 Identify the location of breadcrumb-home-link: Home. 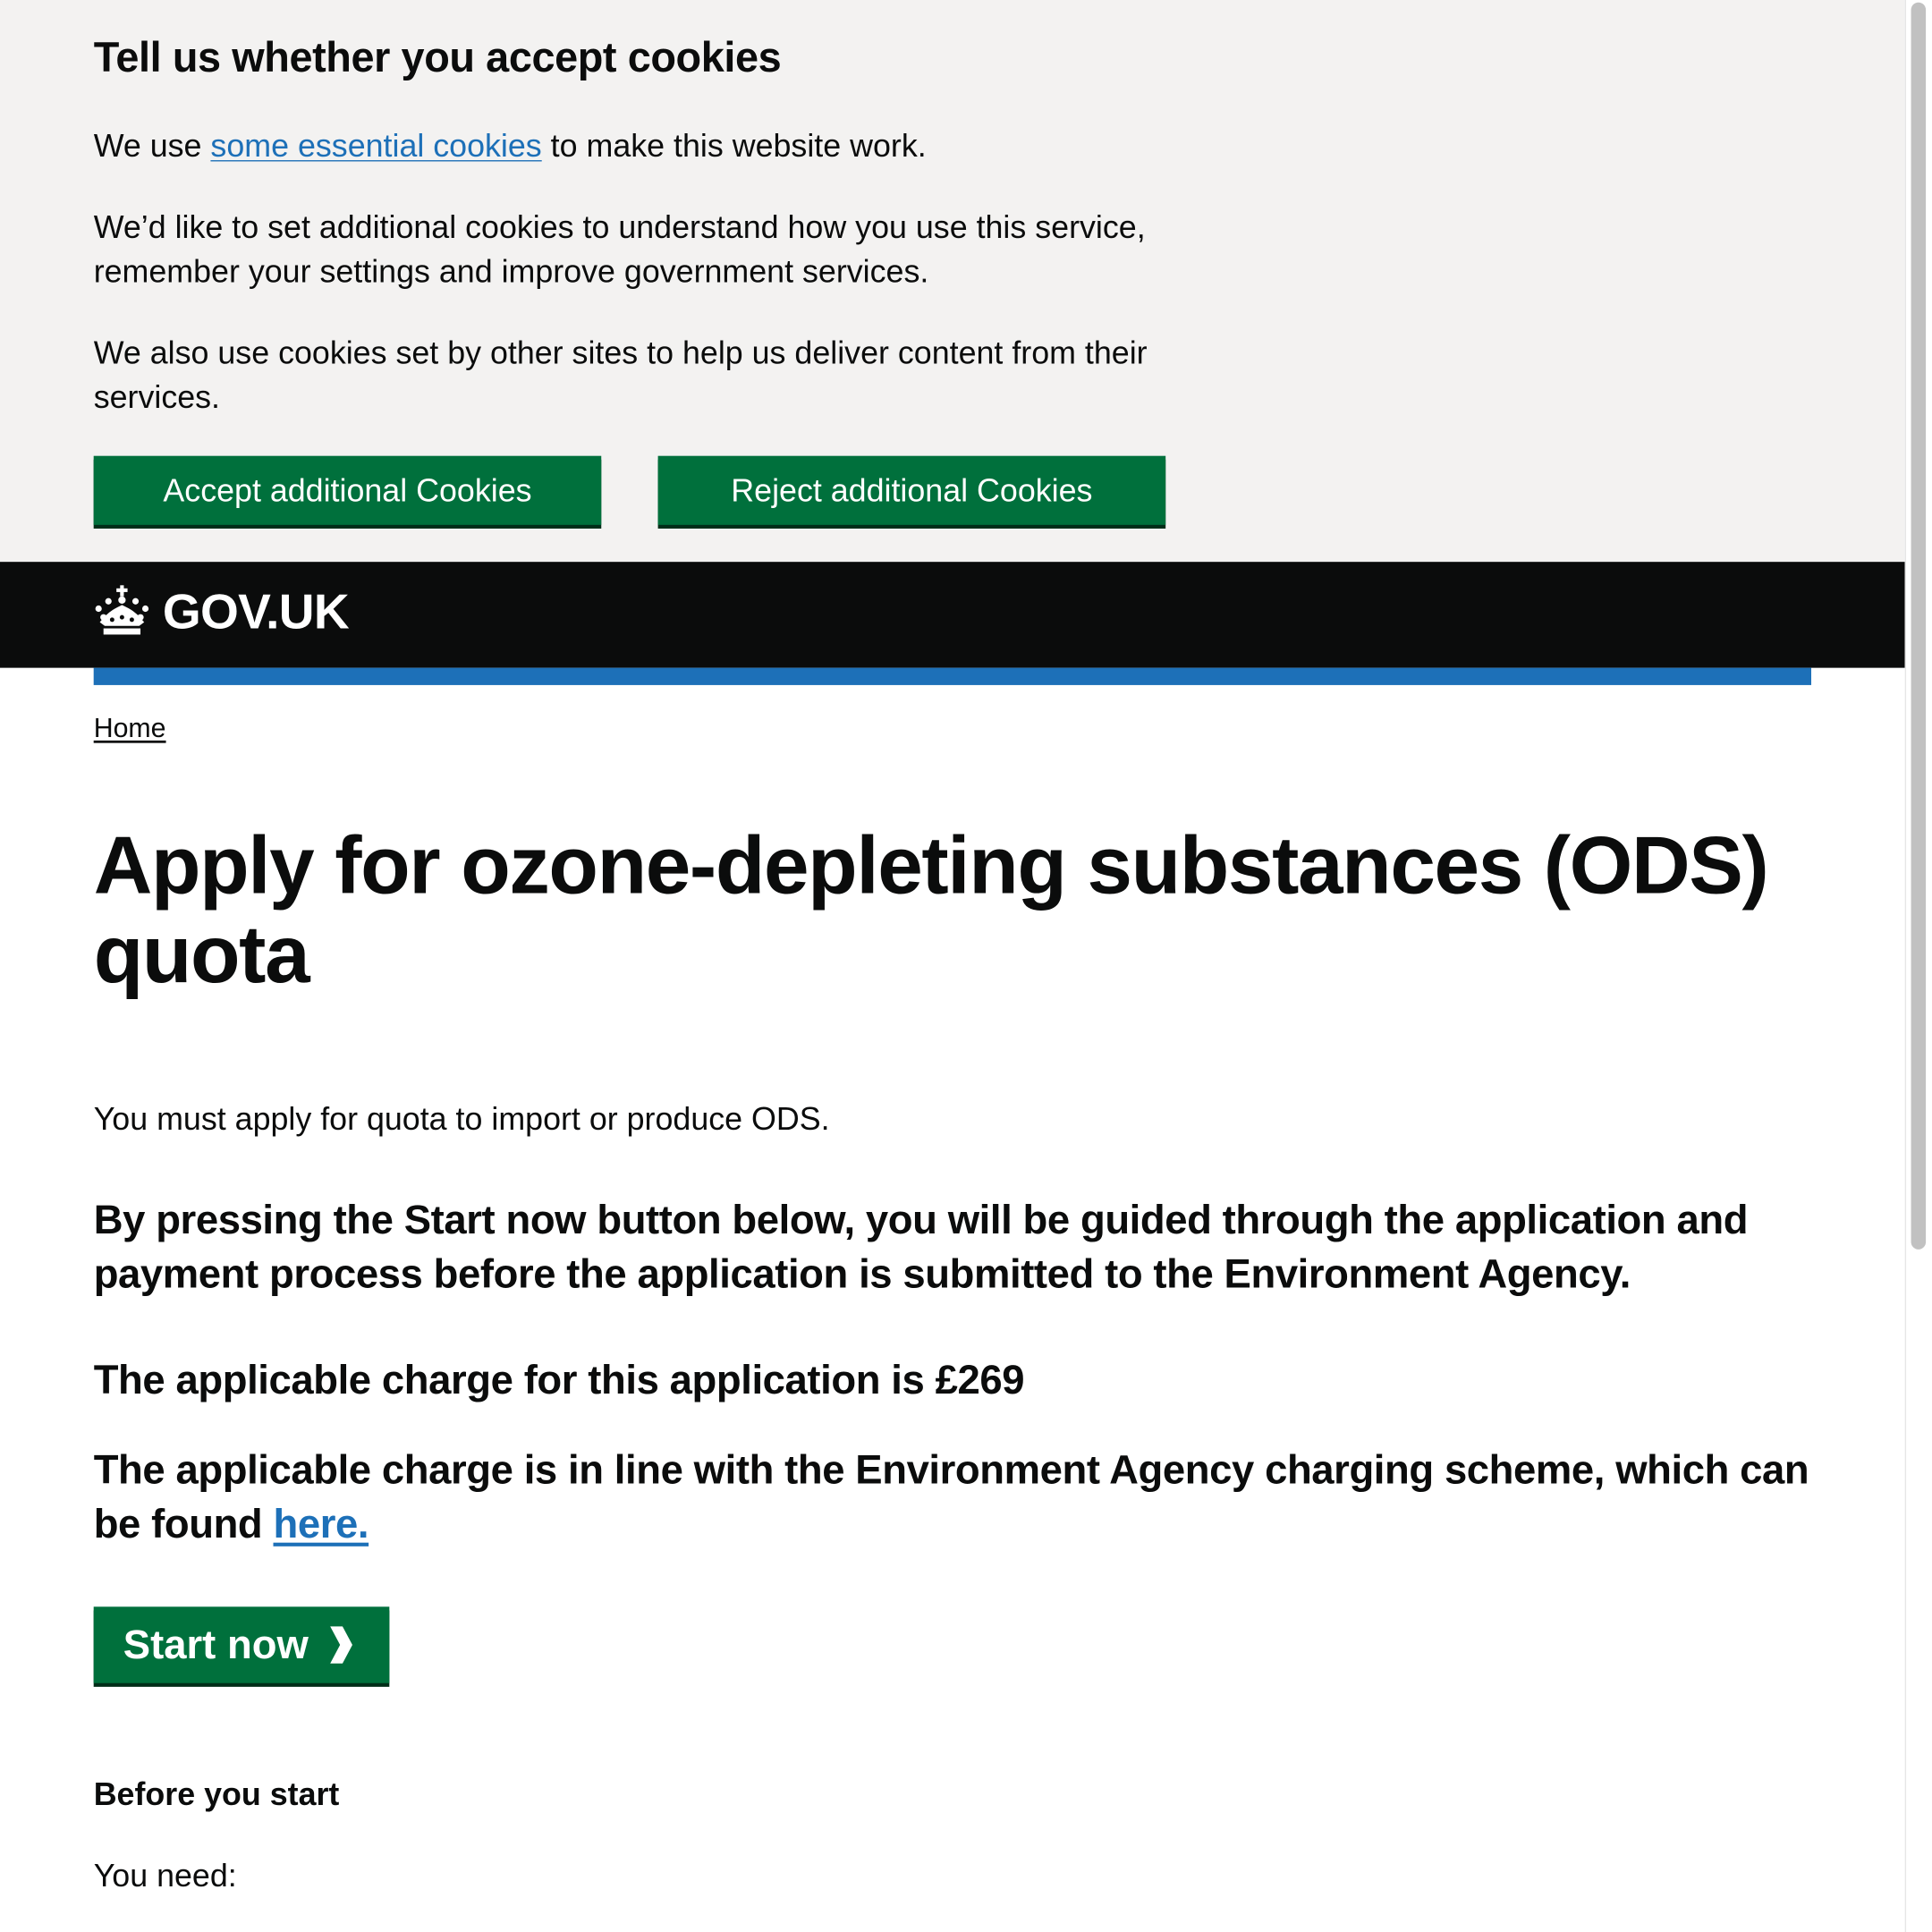
(130, 728).